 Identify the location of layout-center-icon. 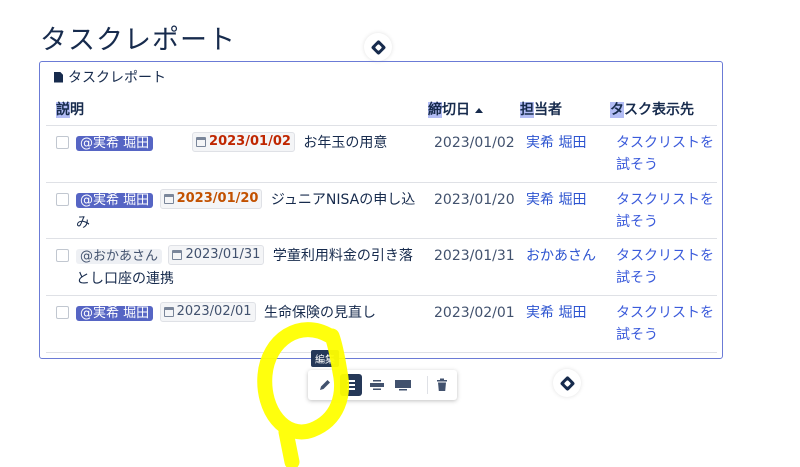
(351, 385).